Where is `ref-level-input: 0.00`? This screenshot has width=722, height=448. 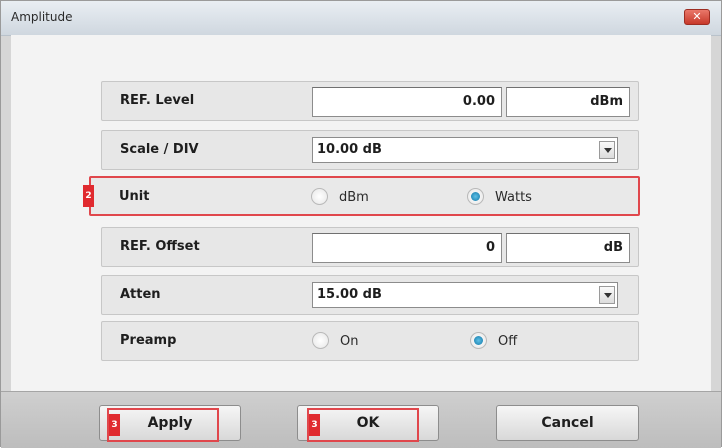 ref-level-input: 0.00 is located at coordinates (407, 102).